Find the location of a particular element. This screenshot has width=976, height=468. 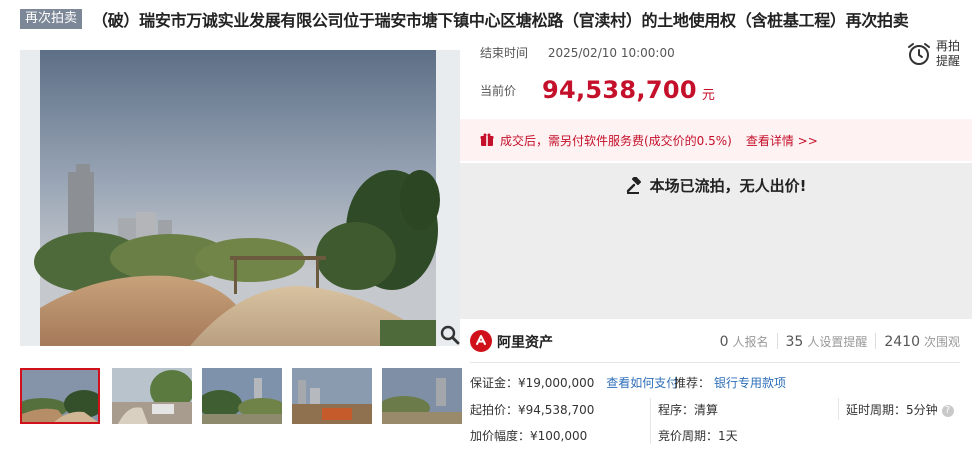

platform-name: 阿里资产 is located at coordinates (525, 343).